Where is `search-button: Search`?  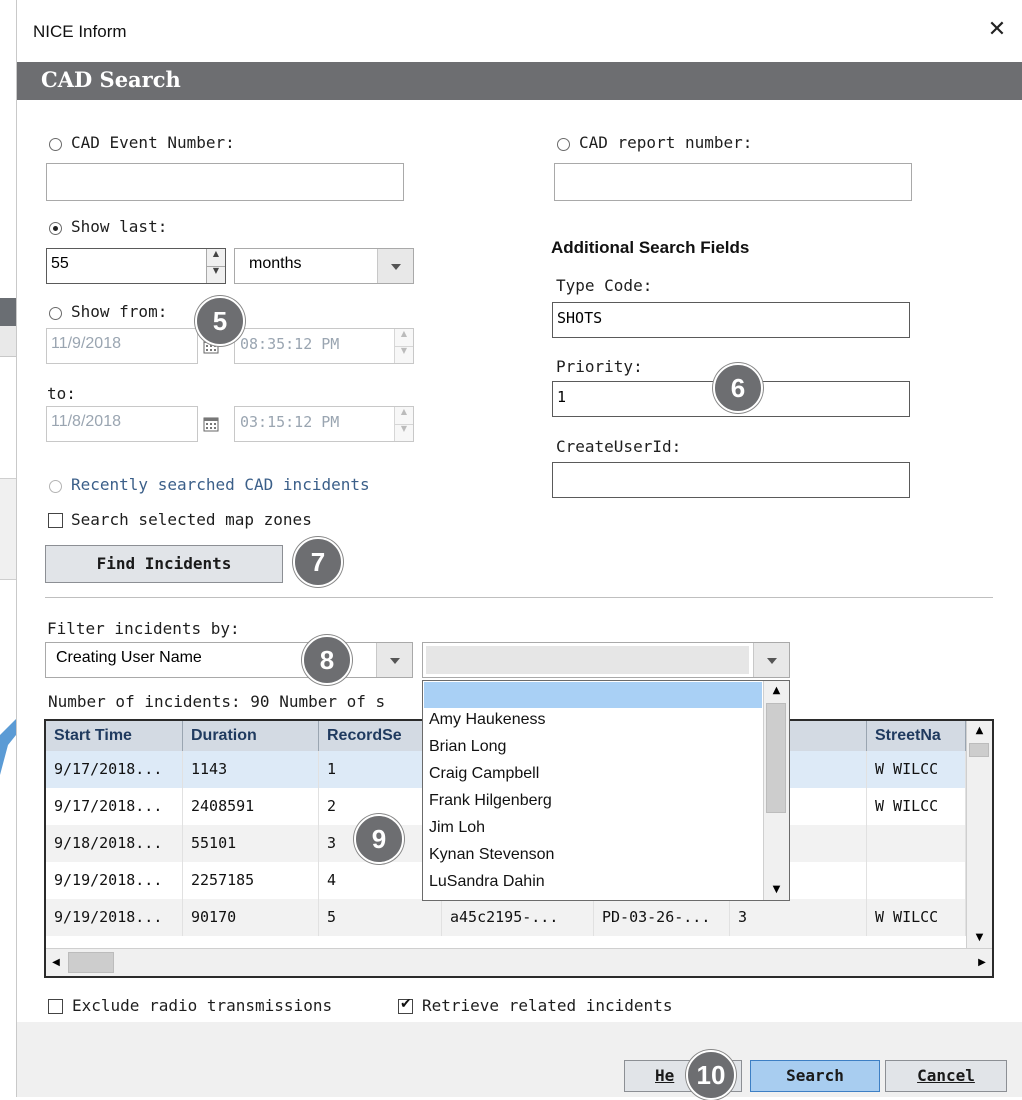 search-button: Search is located at coordinates (815, 1076).